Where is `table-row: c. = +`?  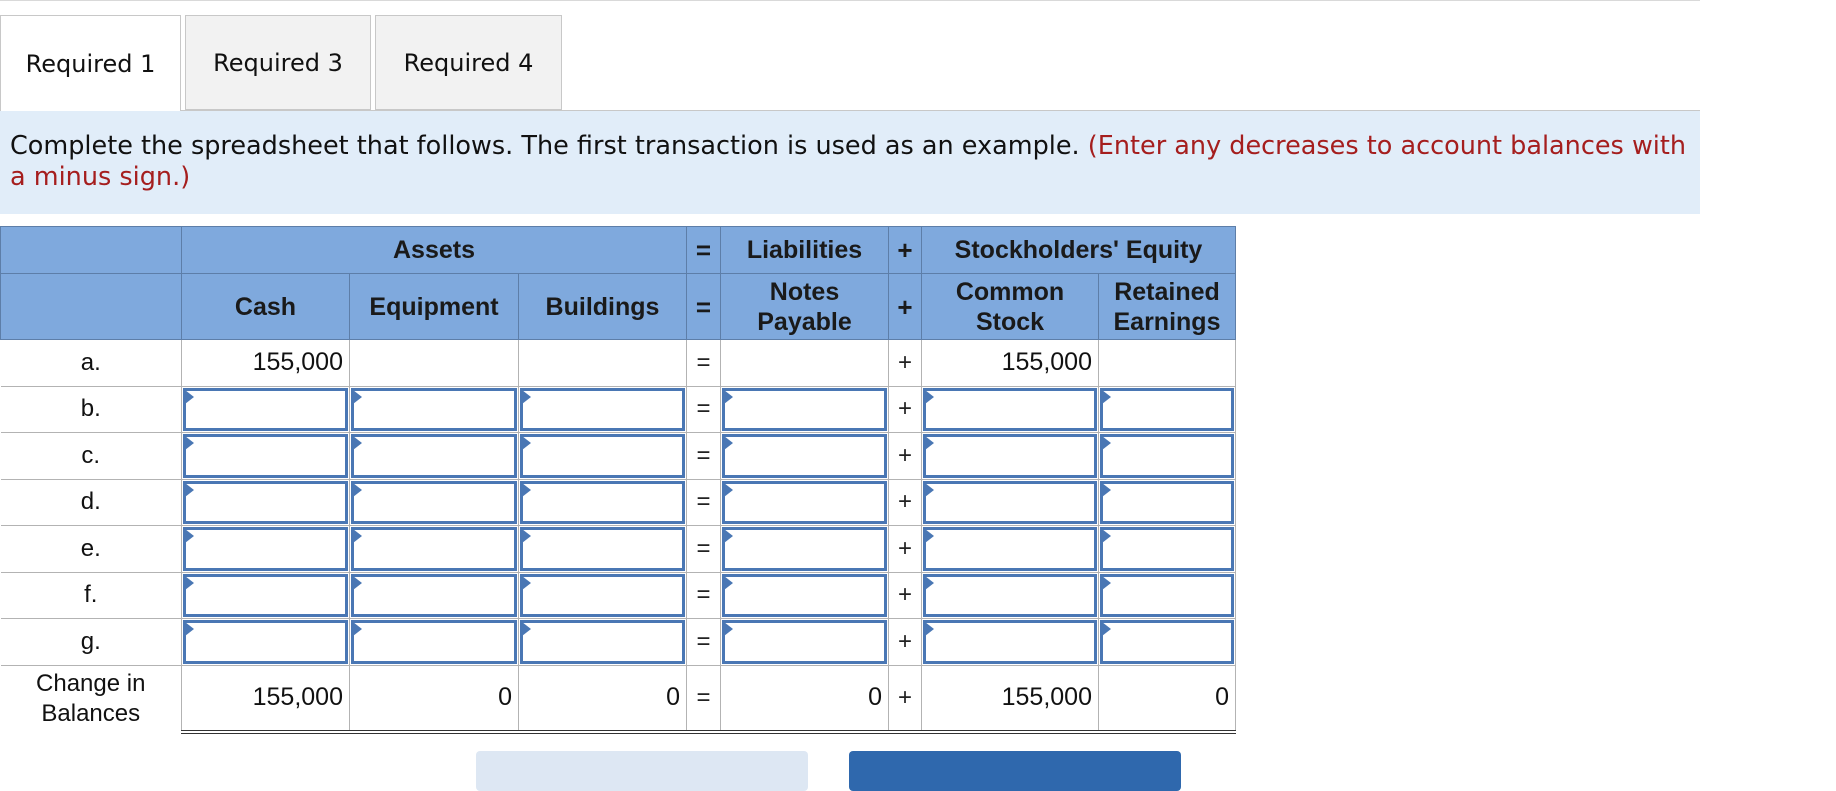 table-row: c. = + is located at coordinates (618, 456).